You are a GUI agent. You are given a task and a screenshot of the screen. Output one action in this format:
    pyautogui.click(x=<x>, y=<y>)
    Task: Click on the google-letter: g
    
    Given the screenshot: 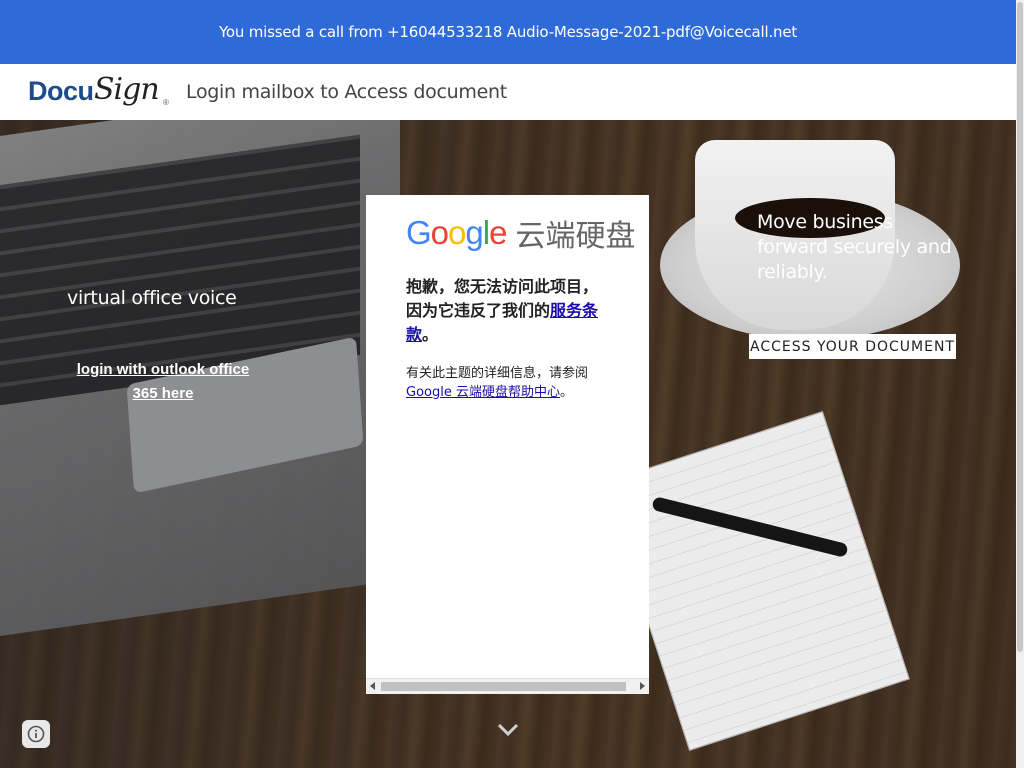 What is the action you would take?
    pyautogui.click(x=474, y=232)
    